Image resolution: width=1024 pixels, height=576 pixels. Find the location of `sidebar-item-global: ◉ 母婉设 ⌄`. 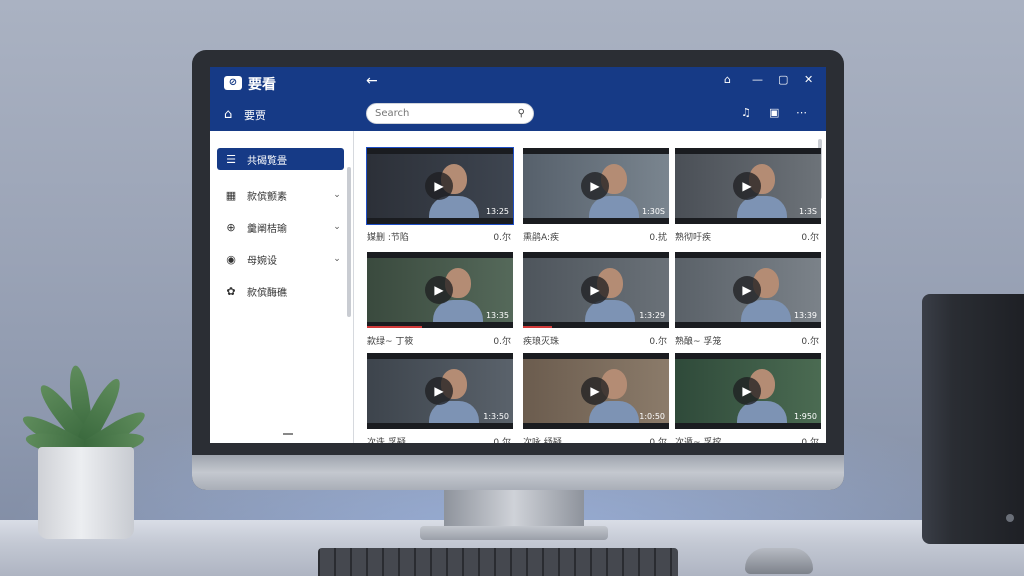

sidebar-item-global: ◉ 母婉设 ⌄ is located at coordinates (280, 259).